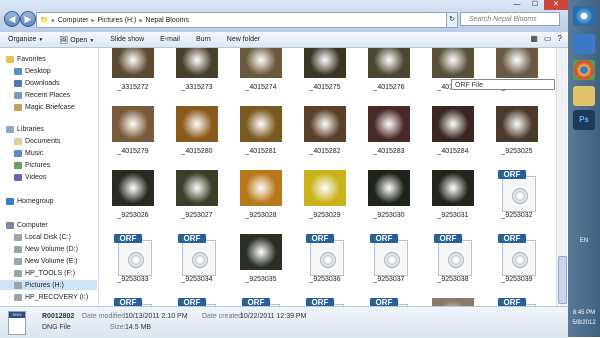 The height and width of the screenshot is (338, 600). What do you see at coordinates (261, 128) in the screenshot?
I see `file-item: _4015281` at bounding box center [261, 128].